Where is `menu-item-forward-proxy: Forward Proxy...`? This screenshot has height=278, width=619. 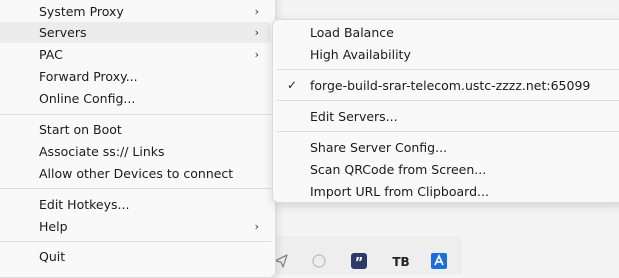 menu-item-forward-proxy: Forward Proxy... is located at coordinates (135, 76).